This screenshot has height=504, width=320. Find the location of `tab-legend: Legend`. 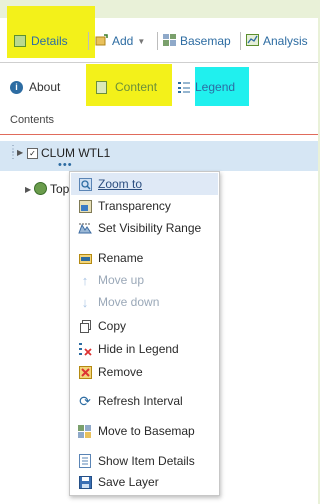

tab-legend: Legend is located at coordinates (206, 87).